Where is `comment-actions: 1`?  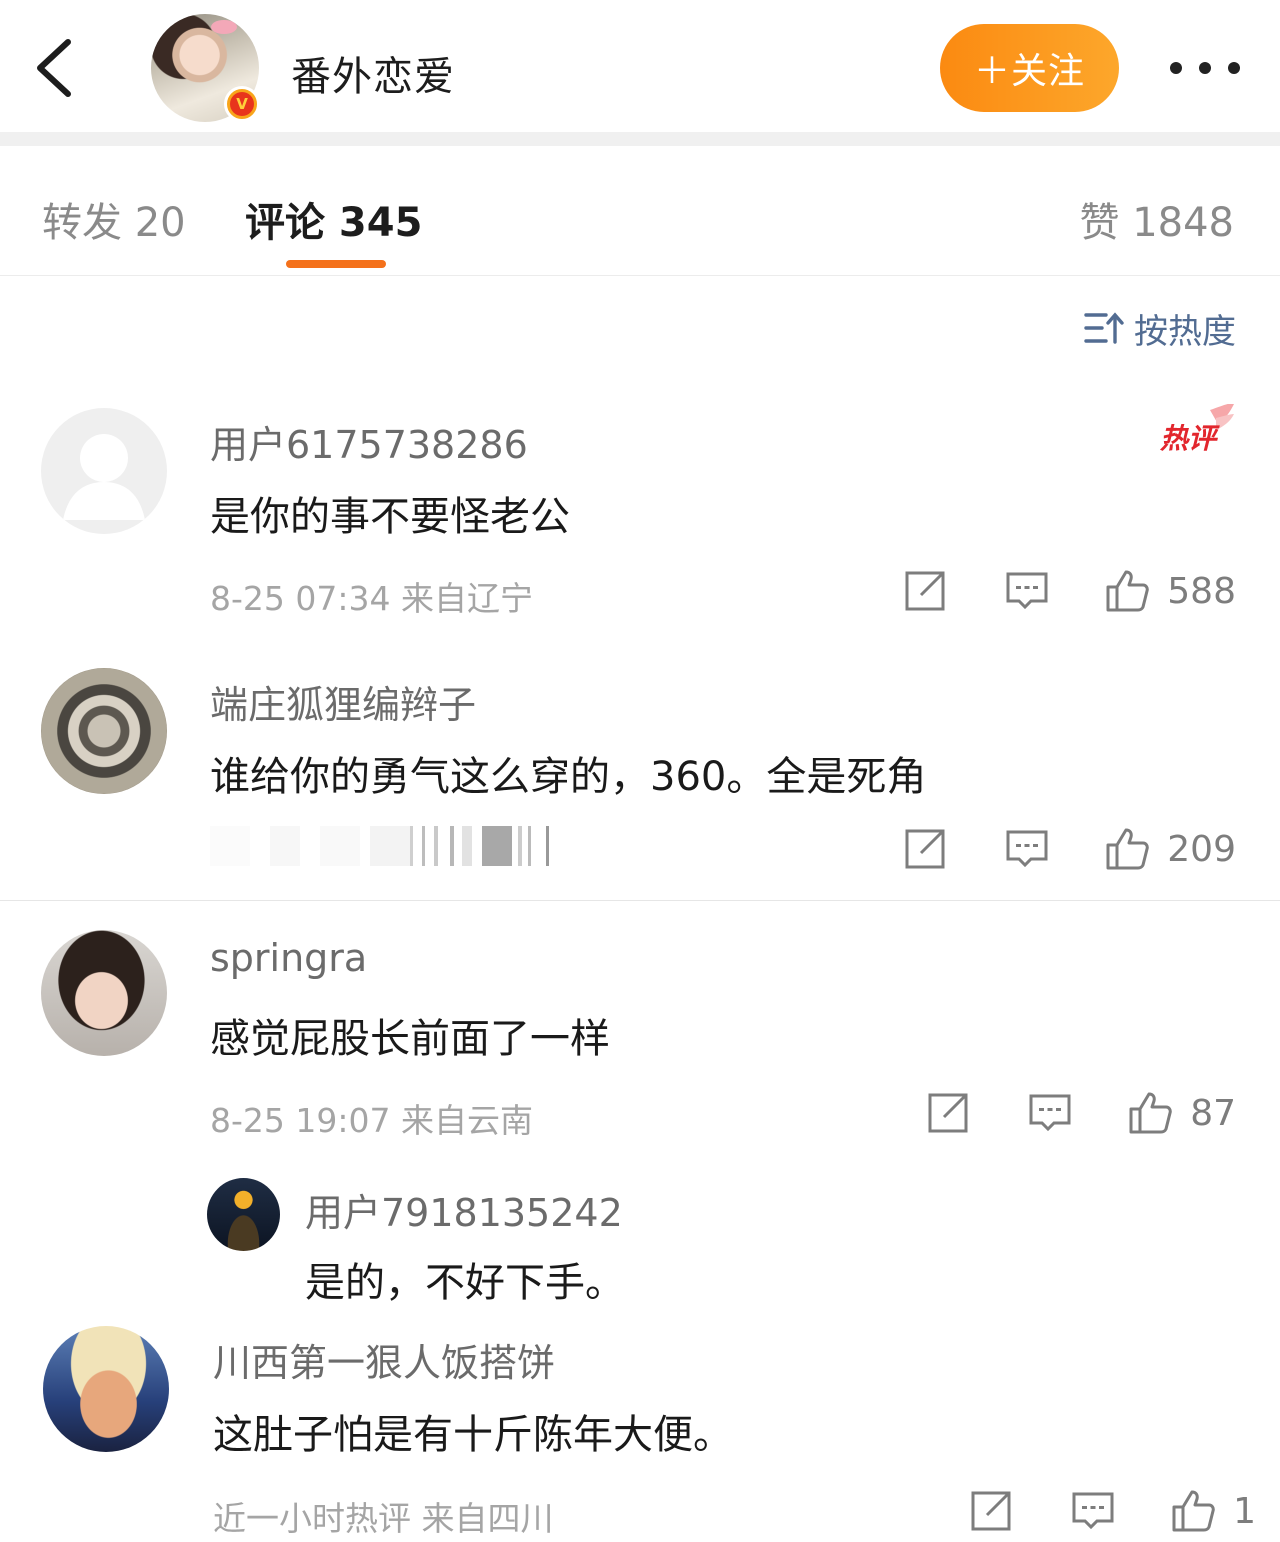
comment-actions: 1 is located at coordinates (1112, 1511).